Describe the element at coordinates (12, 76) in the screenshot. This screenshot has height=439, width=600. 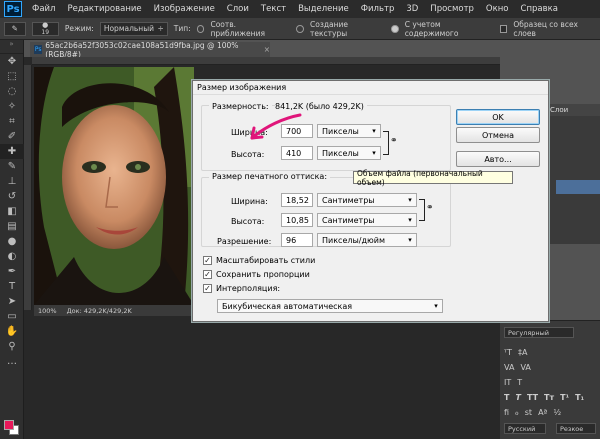
I see `marquee-tool-icon: ⬚` at that location.